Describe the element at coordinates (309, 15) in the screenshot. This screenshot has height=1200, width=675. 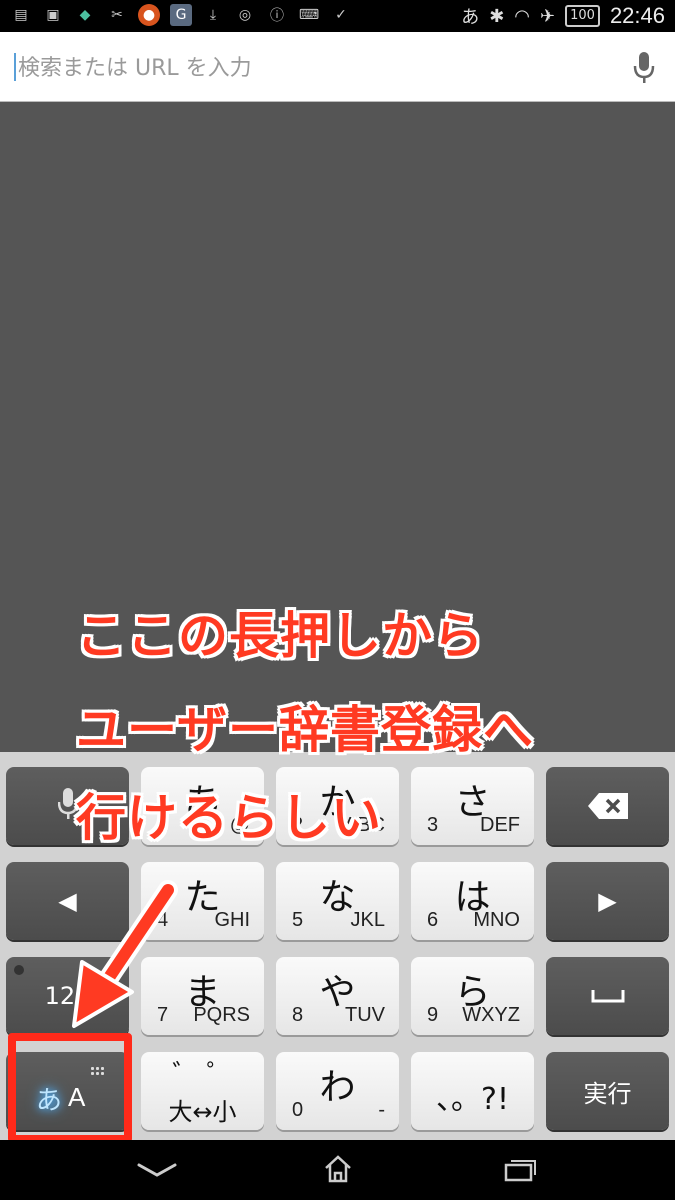
I see `keyboard-icon: ⌨` at that location.